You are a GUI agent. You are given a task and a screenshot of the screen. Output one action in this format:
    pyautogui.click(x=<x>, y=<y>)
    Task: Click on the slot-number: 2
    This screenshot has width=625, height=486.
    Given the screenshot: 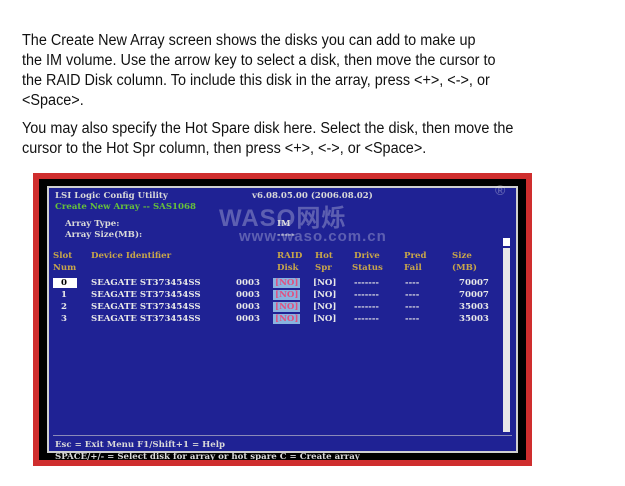 What is the action you would take?
    pyautogui.click(x=64, y=307)
    